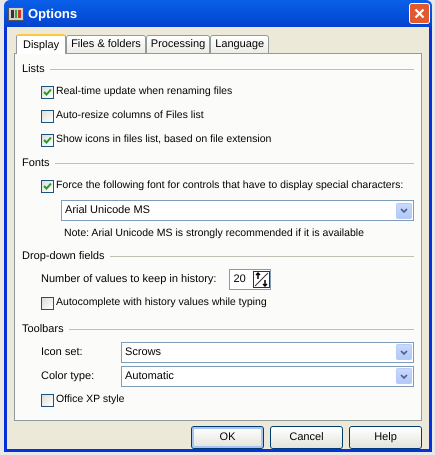 The image size is (435, 455). I want to click on section-heading: Drop-down fields, so click(63, 256).